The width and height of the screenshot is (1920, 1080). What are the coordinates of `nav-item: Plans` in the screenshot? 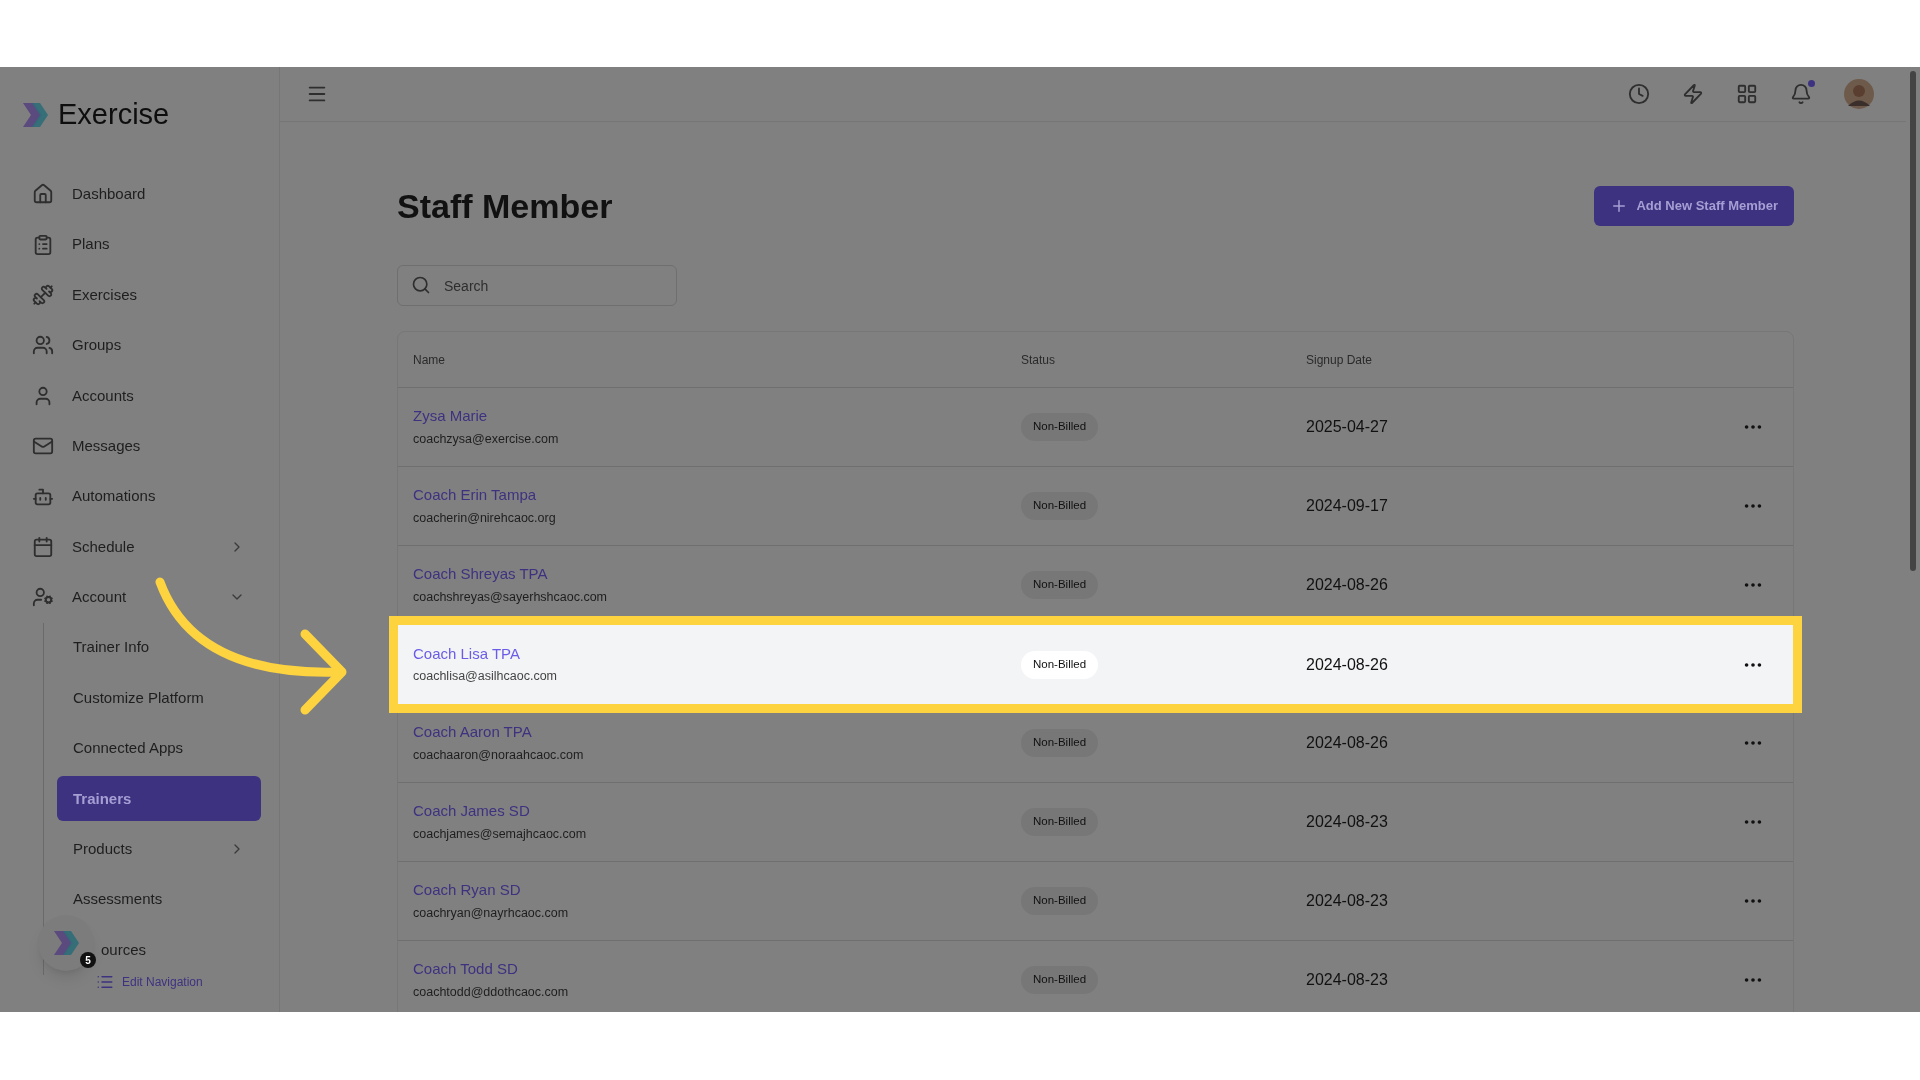 It's located at (139, 244).